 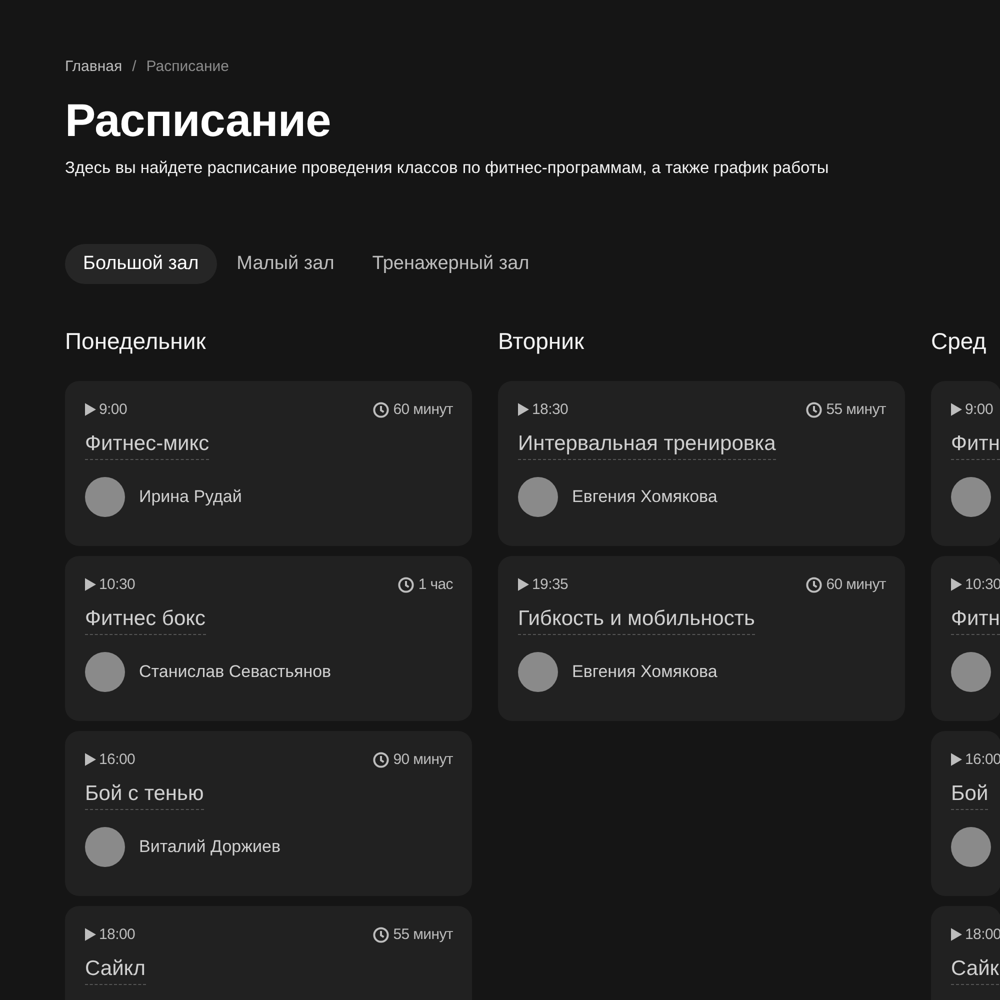 I want to click on class-title: Бой, so click(x=969, y=796).